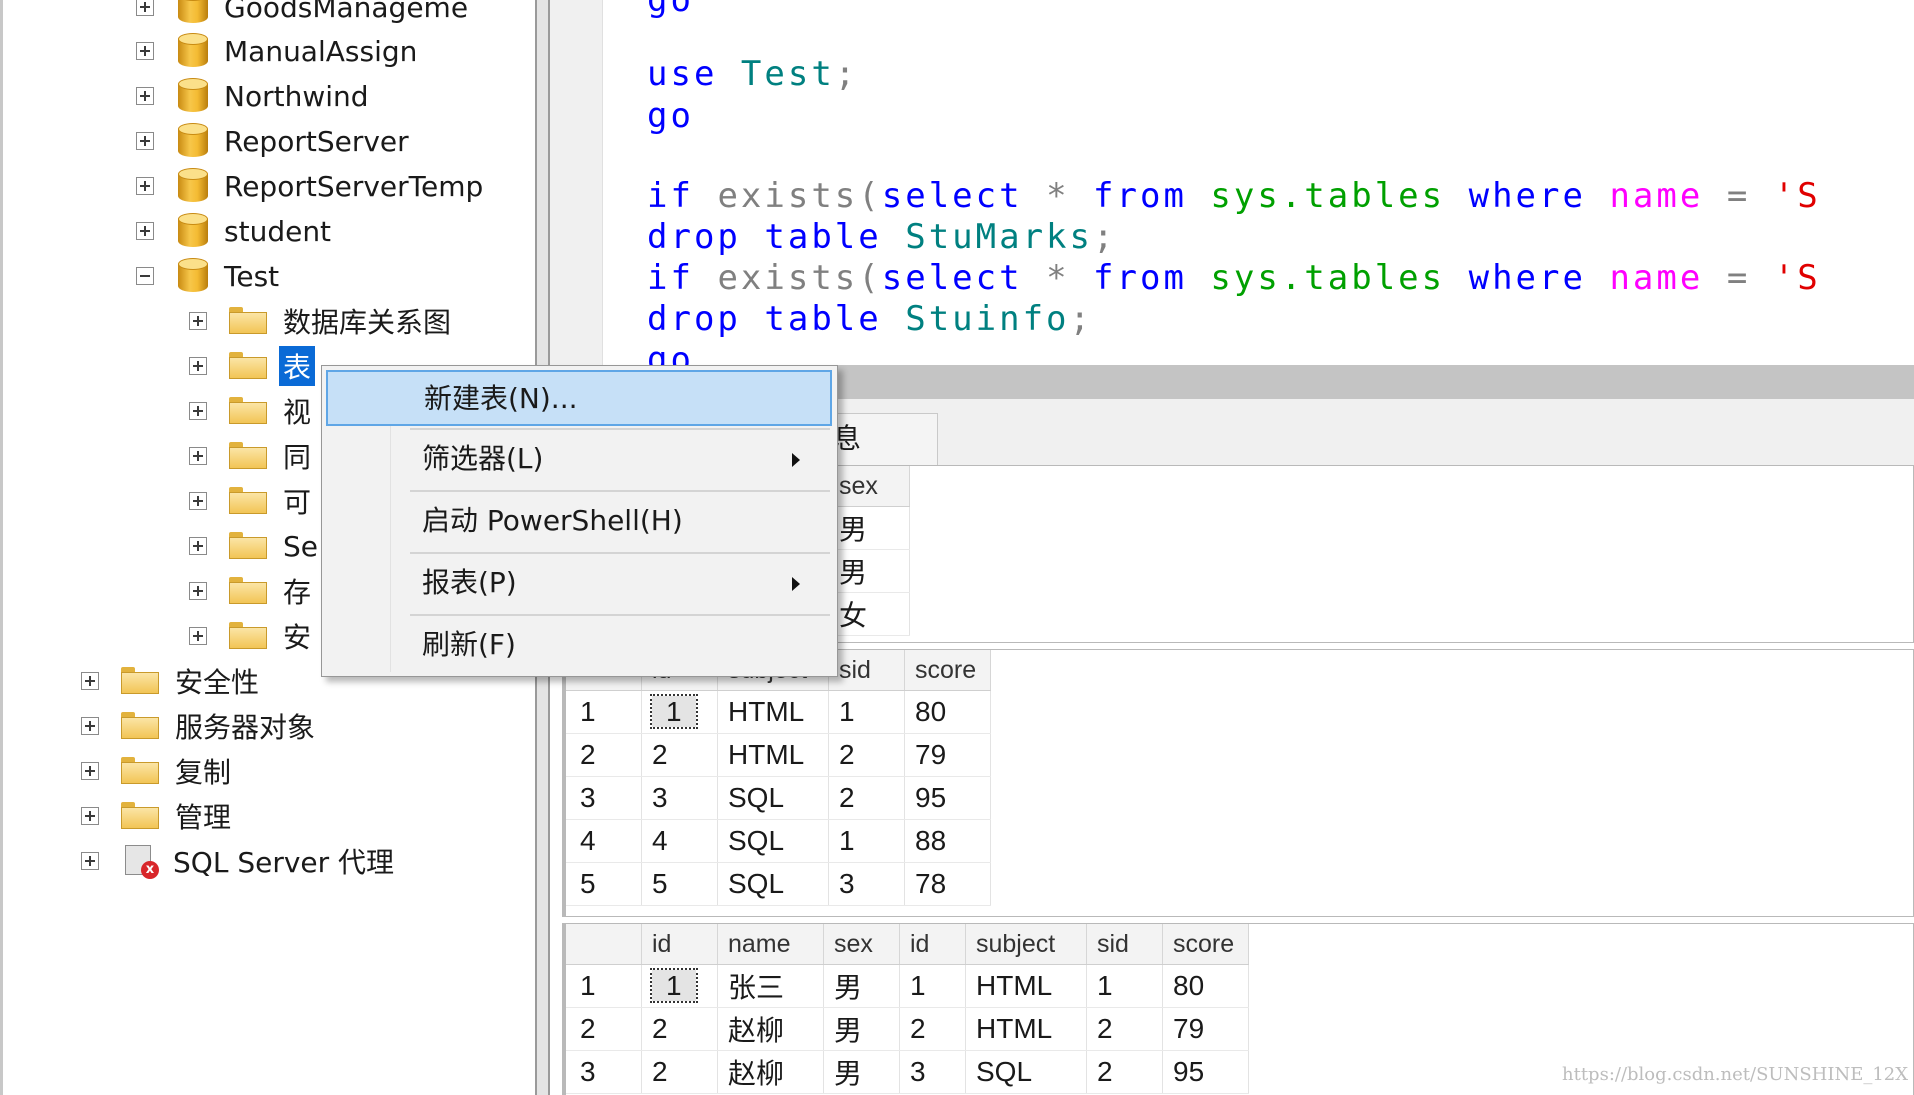 Image resolution: width=1914 pixels, height=1095 pixels. Describe the element at coordinates (250, 456) in the screenshot. I see `tree-node-synonyms: 同` at that location.